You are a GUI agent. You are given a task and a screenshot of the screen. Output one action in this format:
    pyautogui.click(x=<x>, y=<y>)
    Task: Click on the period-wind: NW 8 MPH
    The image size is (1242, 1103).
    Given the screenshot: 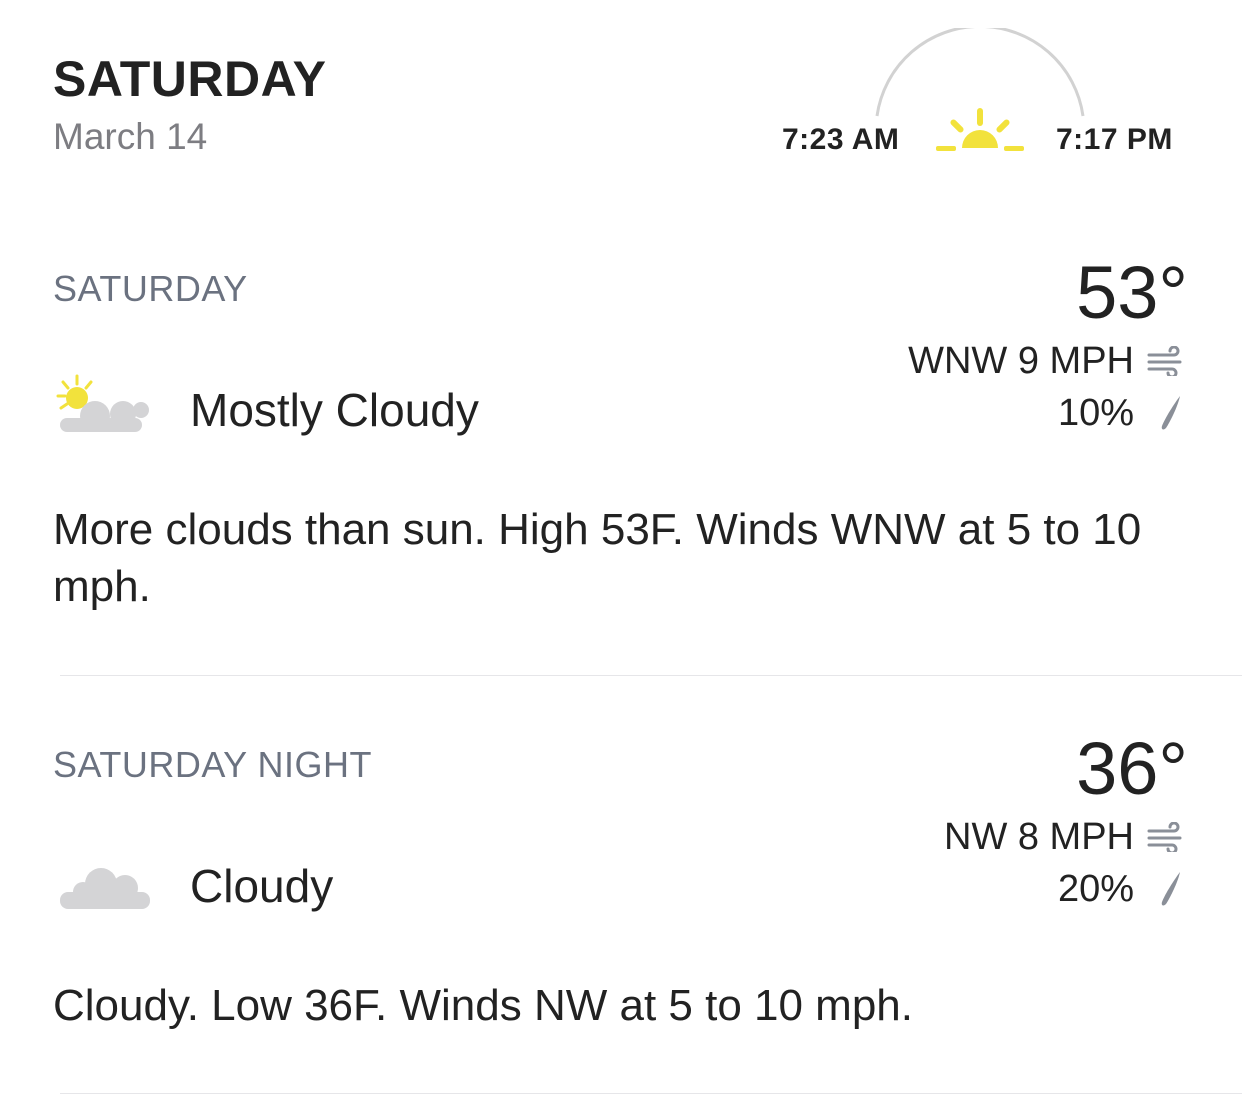 What is the action you would take?
    pyautogui.click(x=1039, y=837)
    